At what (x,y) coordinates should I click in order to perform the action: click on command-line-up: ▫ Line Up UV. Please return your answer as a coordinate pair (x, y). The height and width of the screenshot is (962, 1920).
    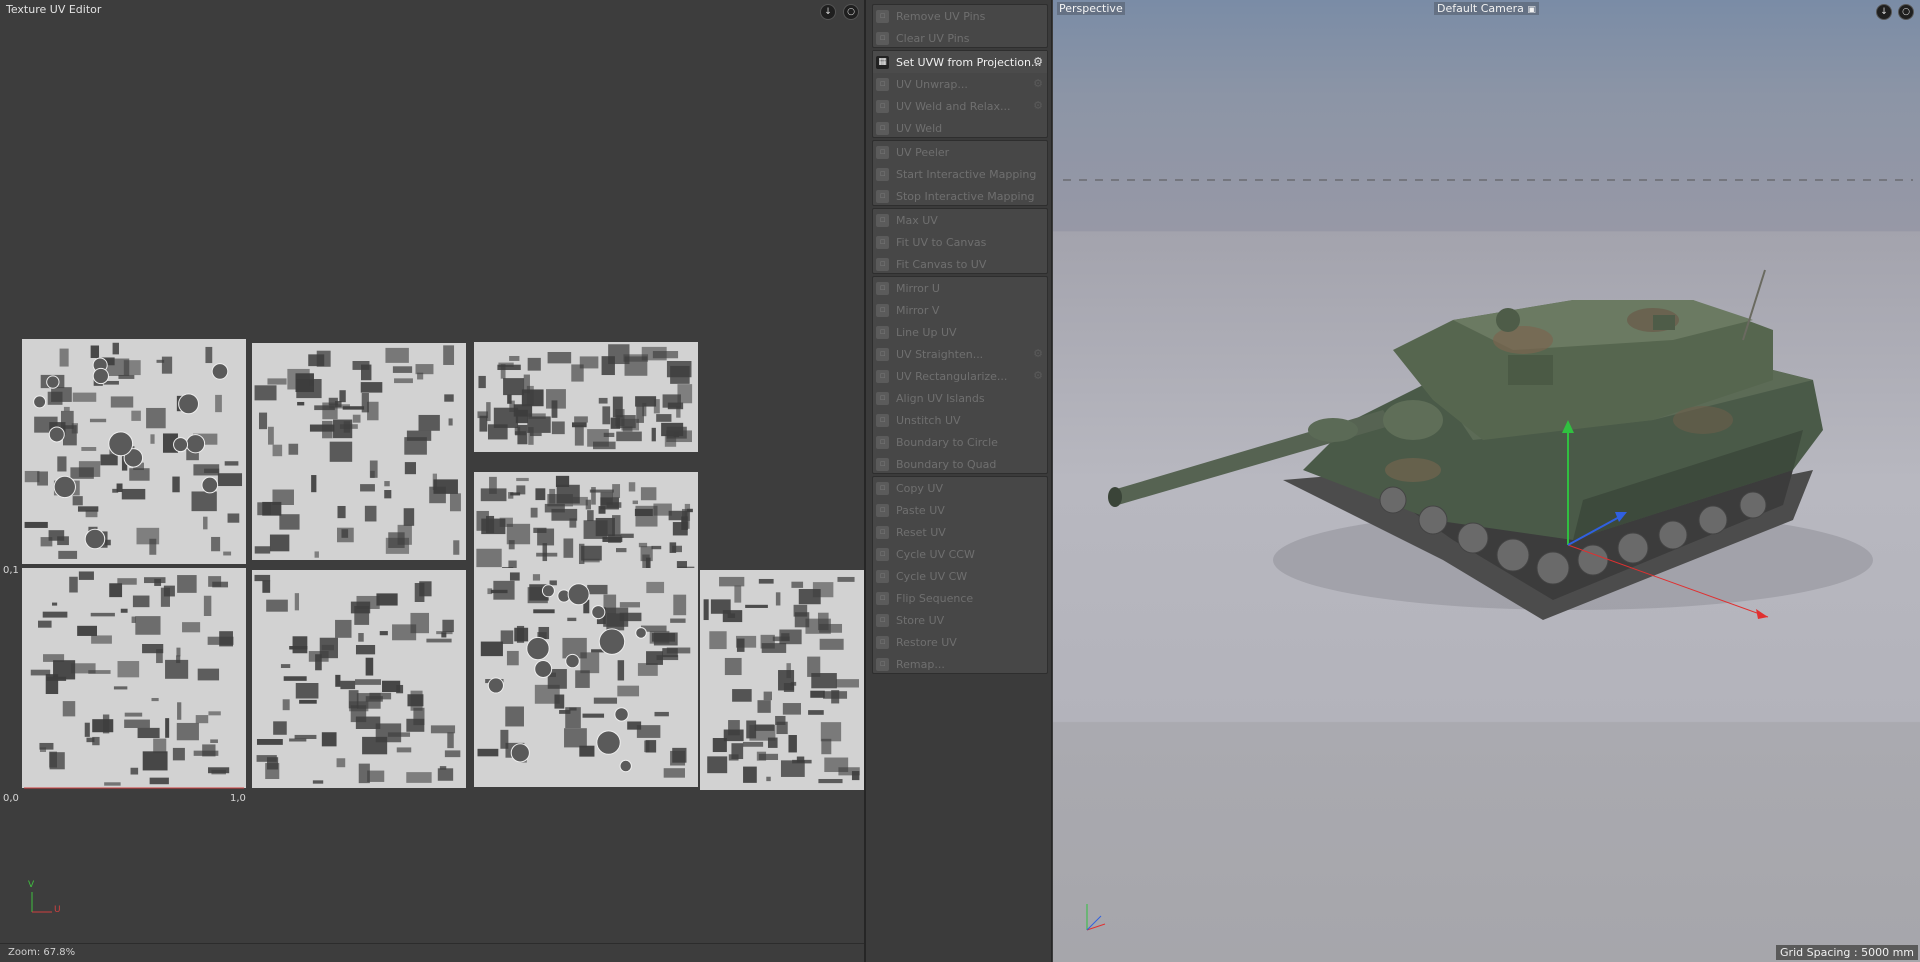
    Looking at the image, I should click on (960, 332).